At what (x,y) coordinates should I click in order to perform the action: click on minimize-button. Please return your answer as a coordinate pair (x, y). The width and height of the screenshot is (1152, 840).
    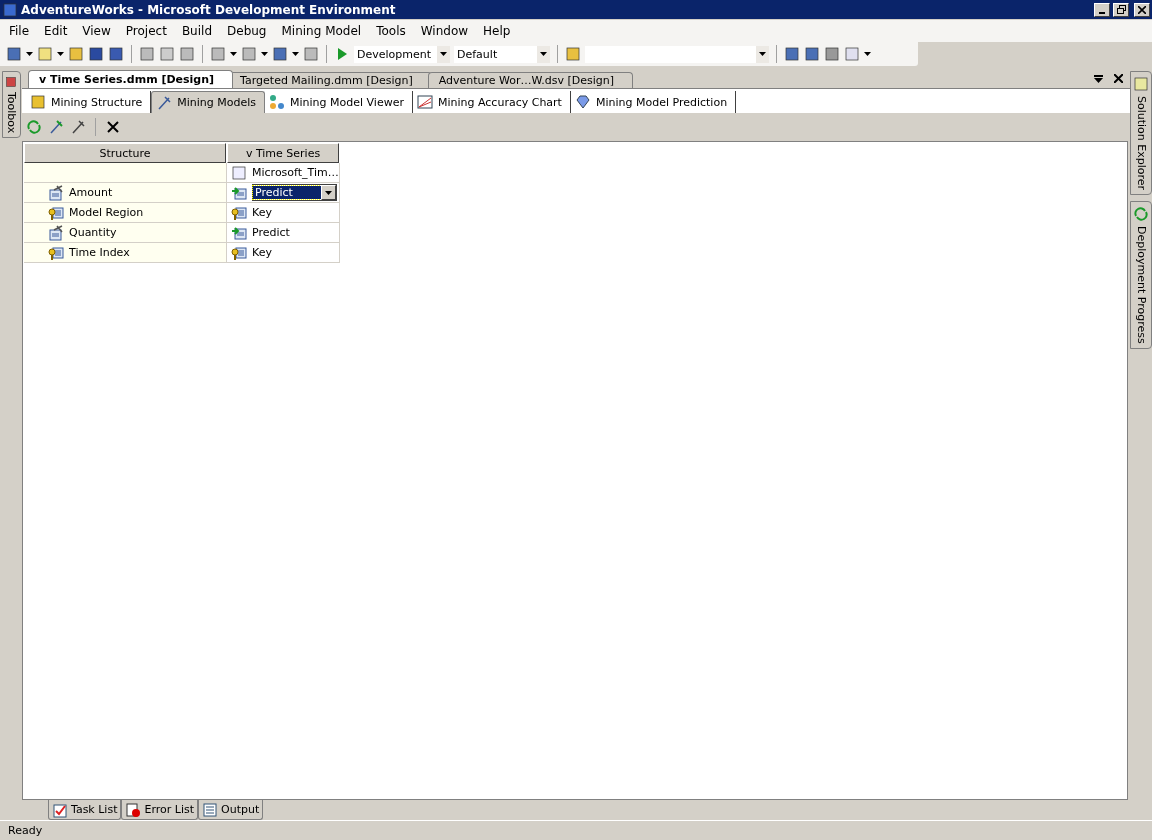
    Looking at the image, I should click on (1102, 9).